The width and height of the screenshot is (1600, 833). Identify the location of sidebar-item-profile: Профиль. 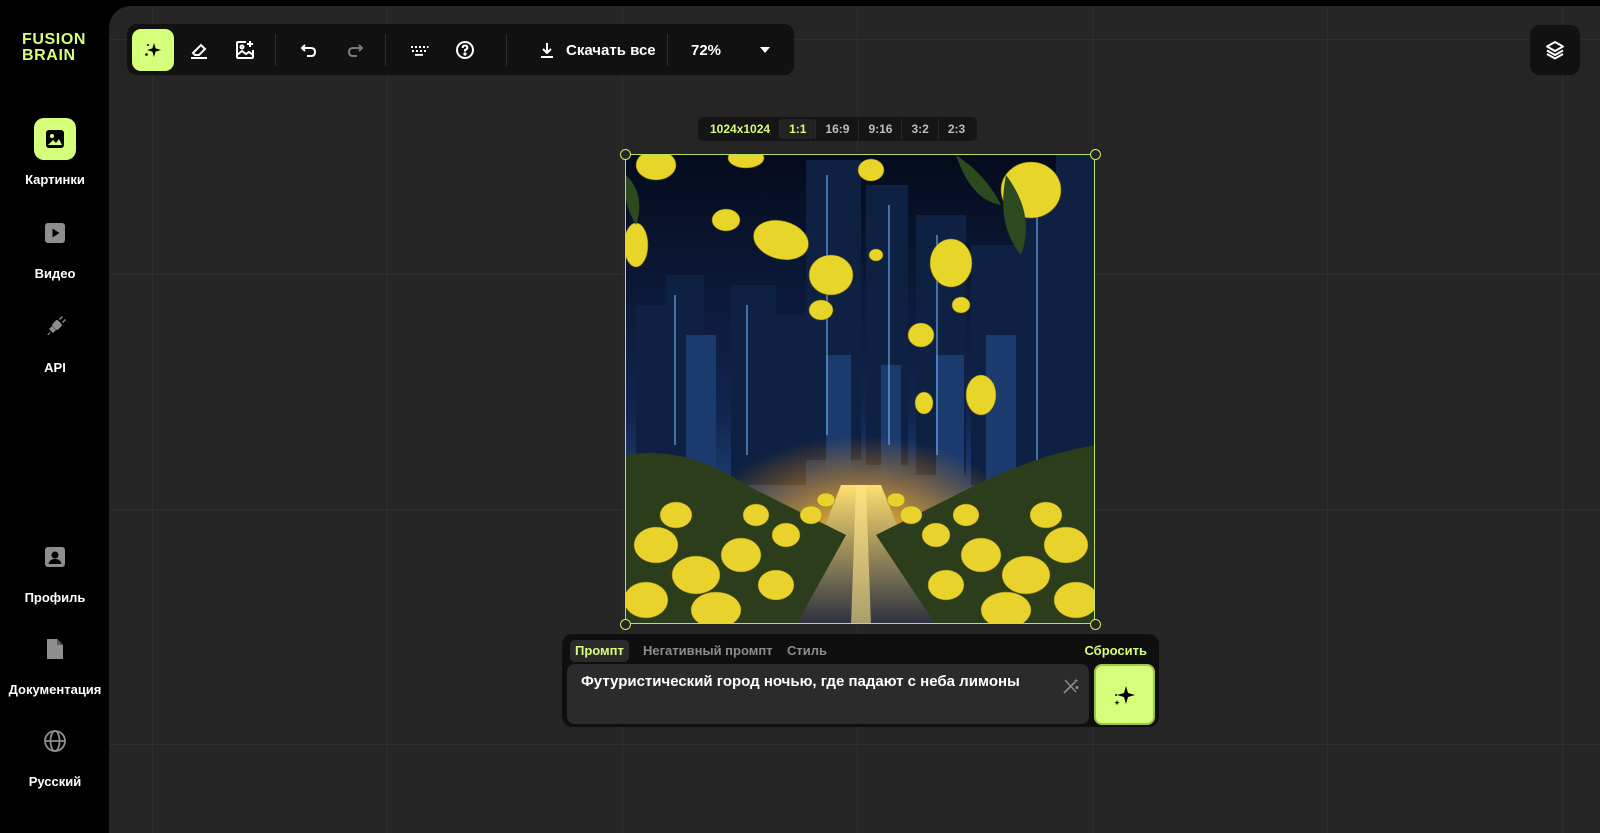
(55, 570).